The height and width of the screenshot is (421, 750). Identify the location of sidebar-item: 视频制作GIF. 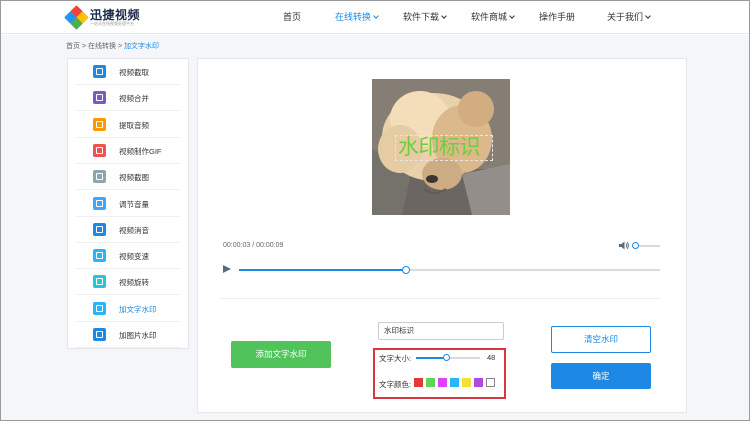
(128, 151).